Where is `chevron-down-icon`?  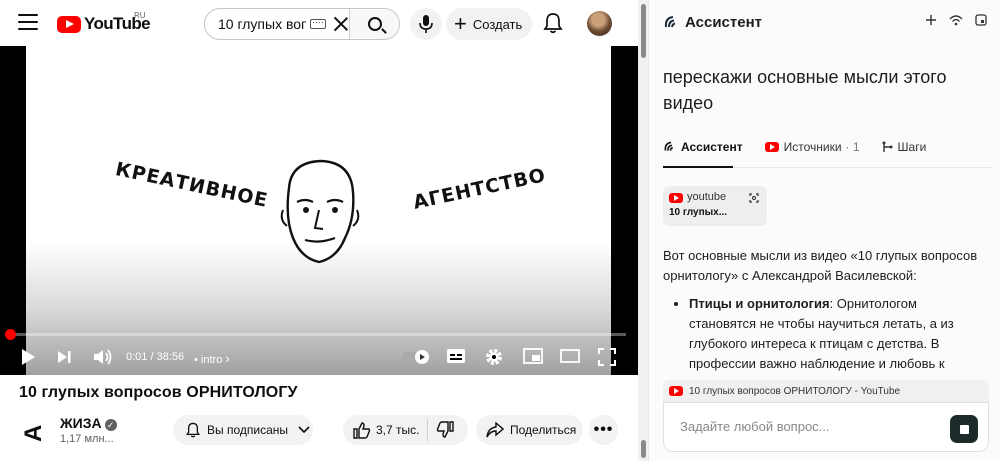 chevron-down-icon is located at coordinates (304, 430).